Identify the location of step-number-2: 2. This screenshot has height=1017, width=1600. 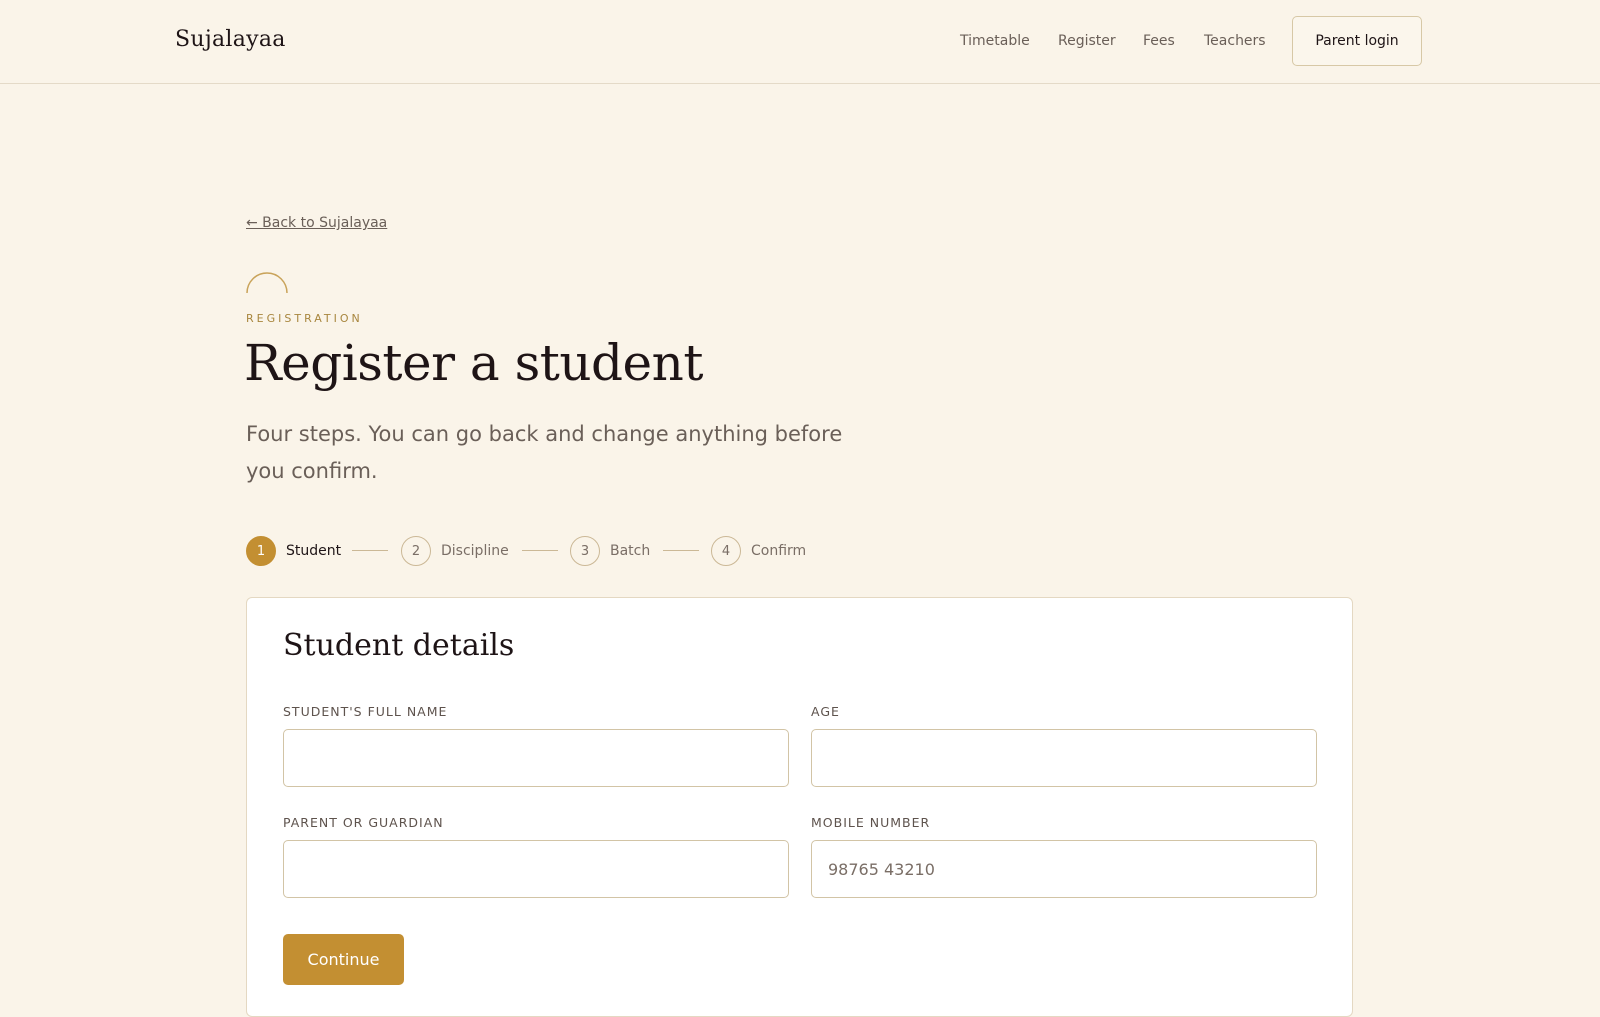
(416, 551).